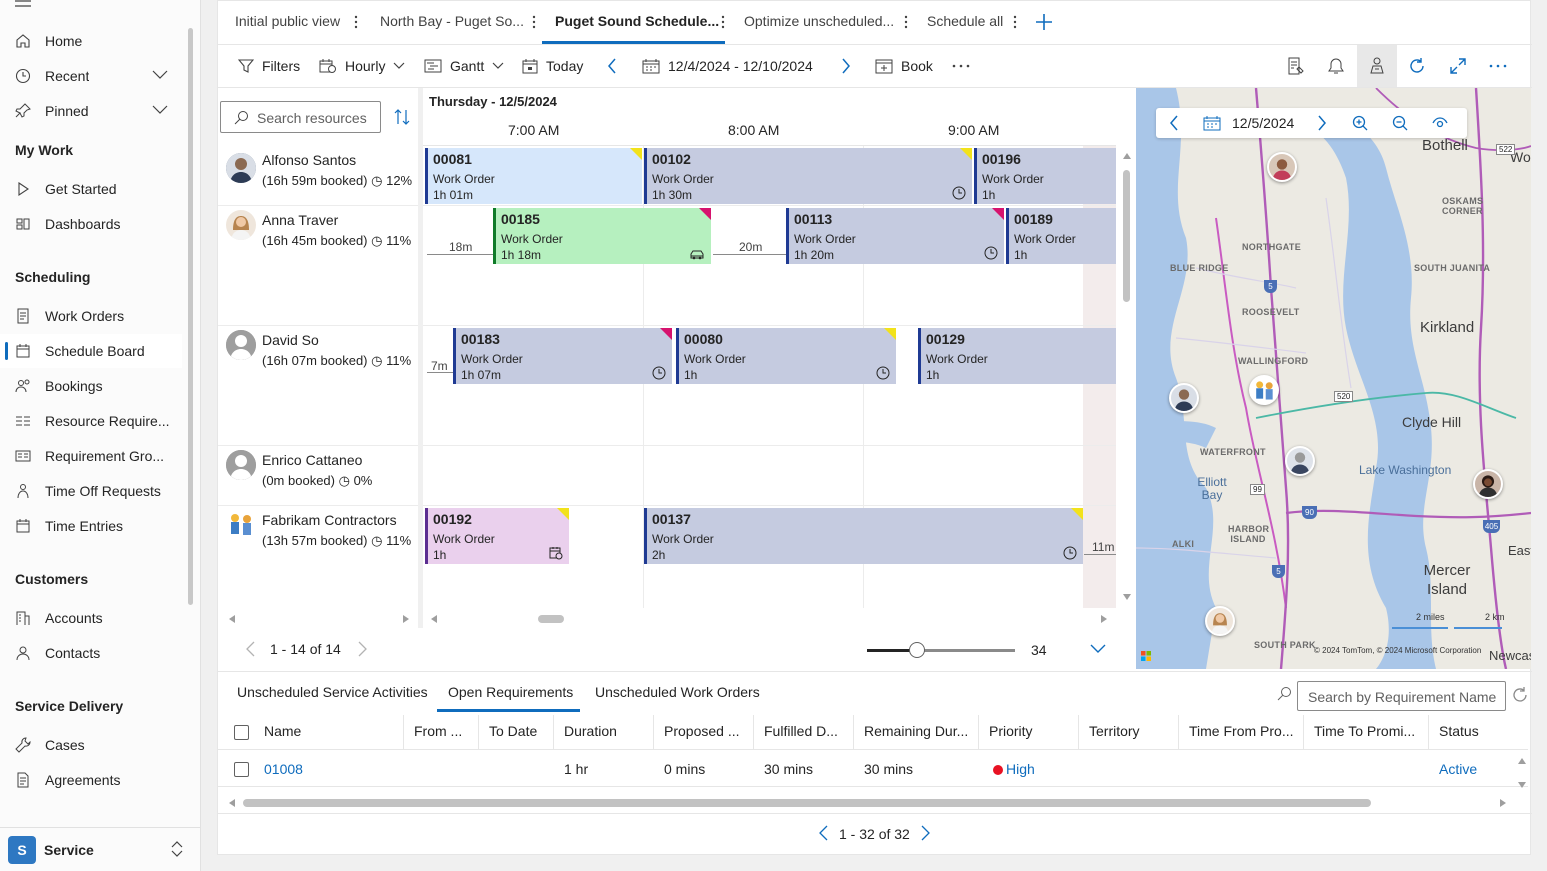 This screenshot has height=871, width=1547. What do you see at coordinates (300, 117) in the screenshot?
I see `search-resources-input: Search resources` at bounding box center [300, 117].